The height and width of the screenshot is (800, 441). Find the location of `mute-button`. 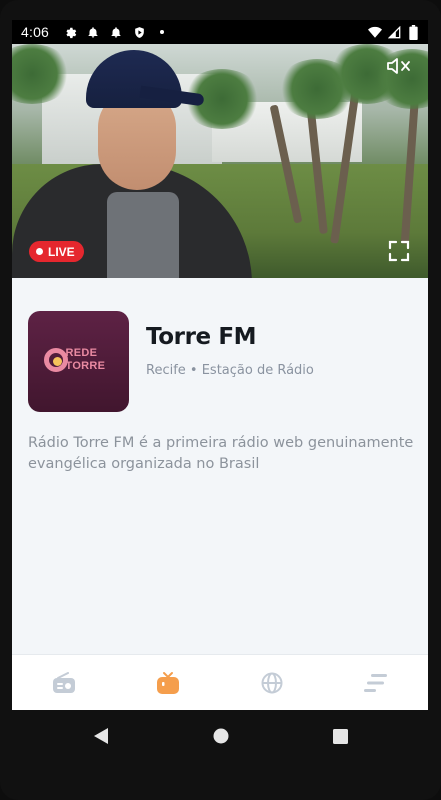

mute-button is located at coordinates (399, 66).